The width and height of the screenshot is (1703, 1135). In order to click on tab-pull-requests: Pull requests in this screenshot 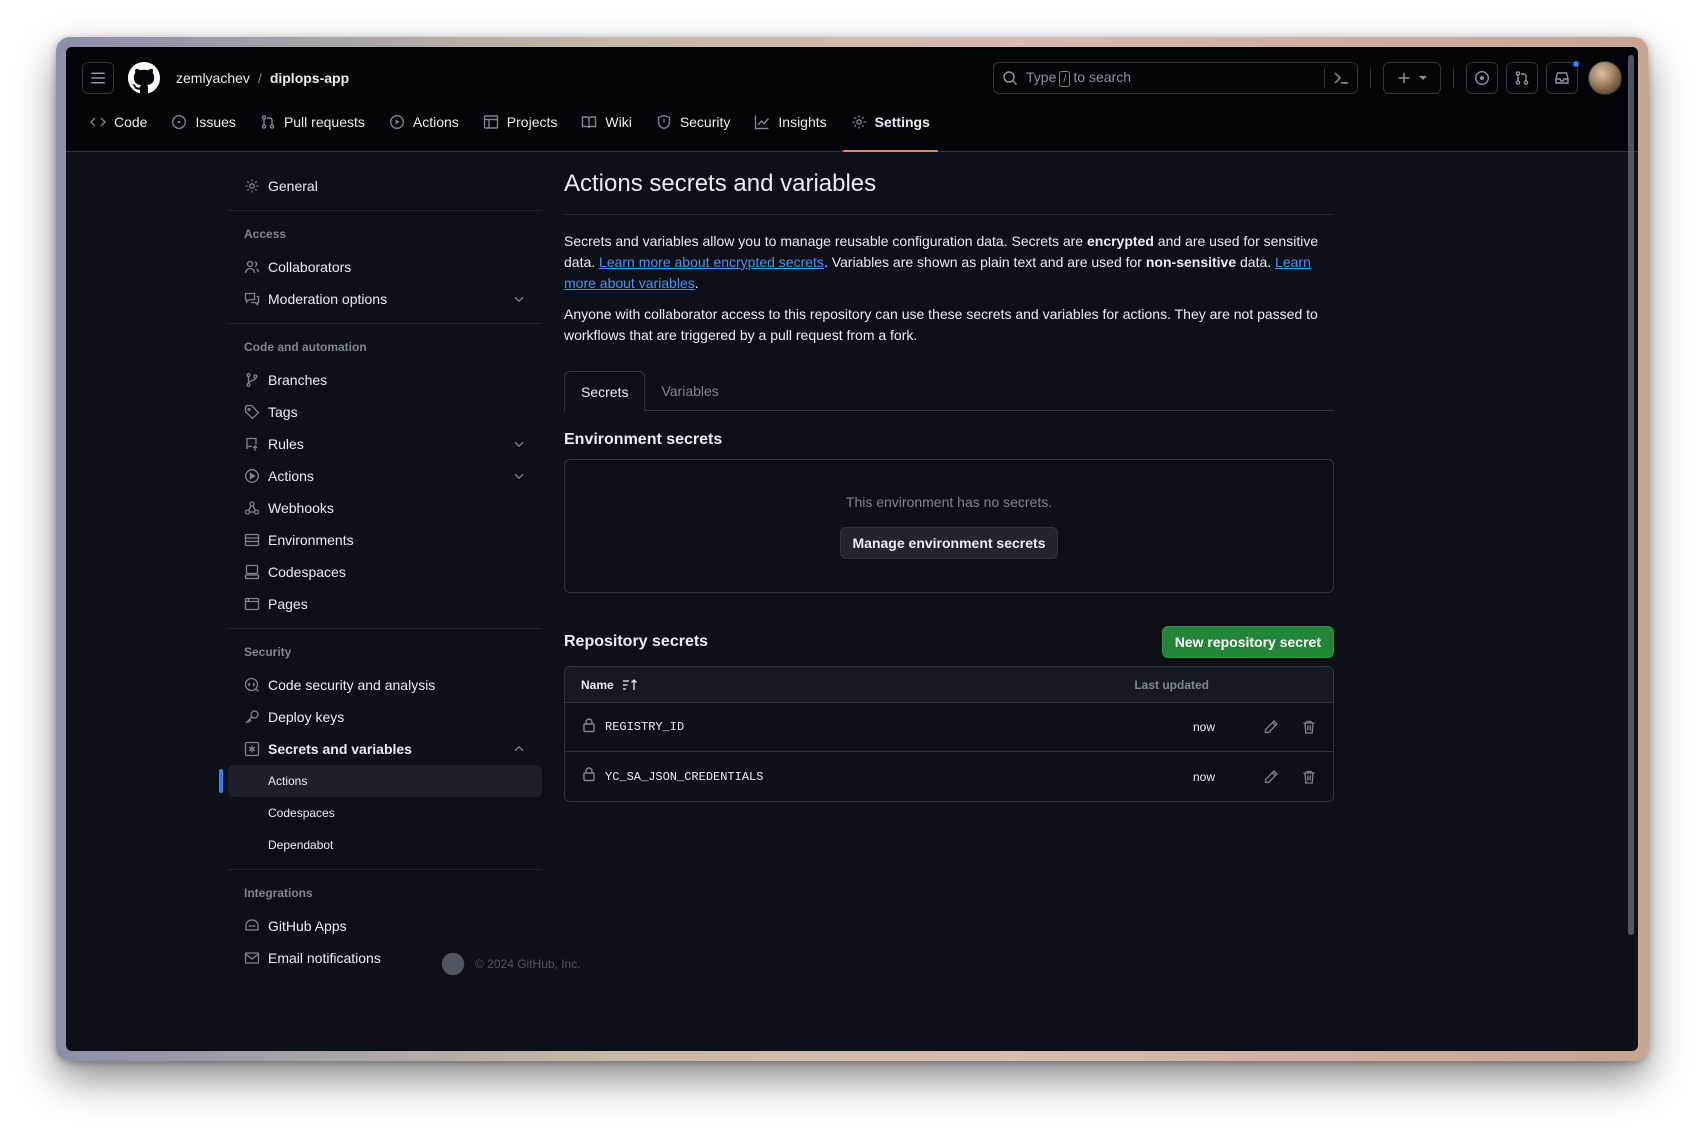, I will do `click(312, 121)`.